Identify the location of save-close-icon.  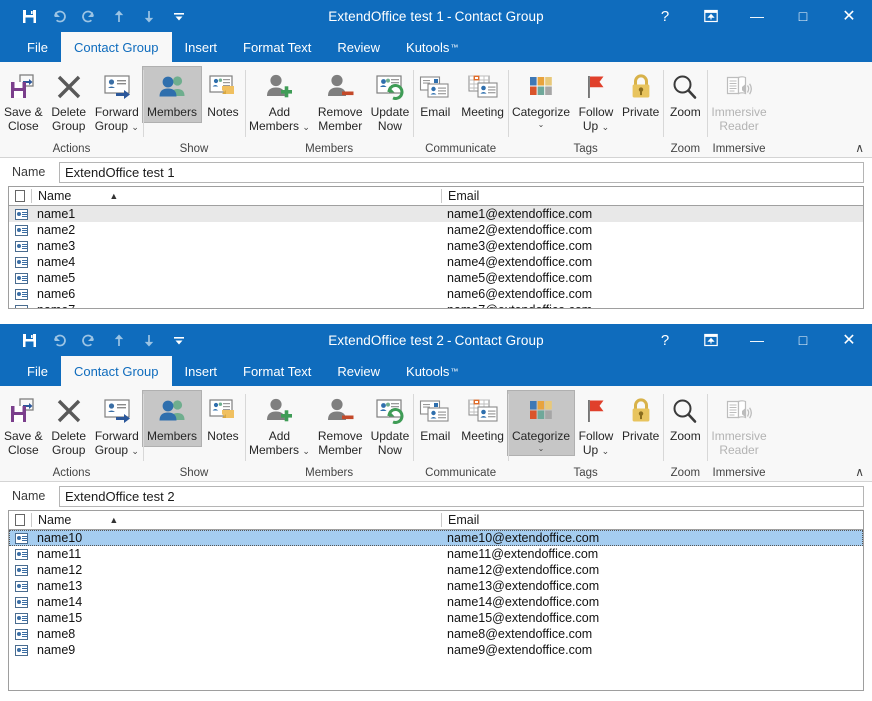
(23, 87).